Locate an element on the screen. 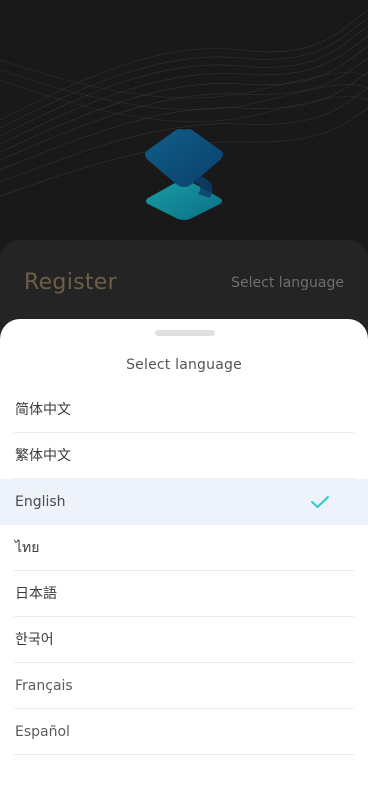 This screenshot has width=368, height=797. language-option-thai: ไทย is located at coordinates (184, 548).